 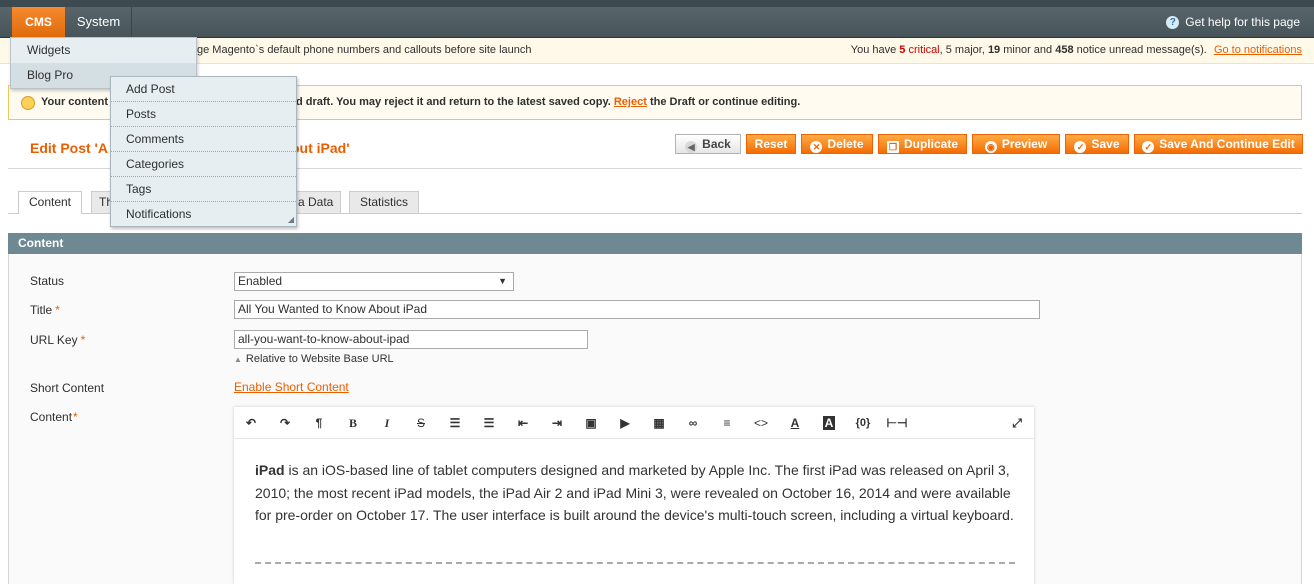 What do you see at coordinates (1105, 144) in the screenshot?
I see `save-label: Save` at bounding box center [1105, 144].